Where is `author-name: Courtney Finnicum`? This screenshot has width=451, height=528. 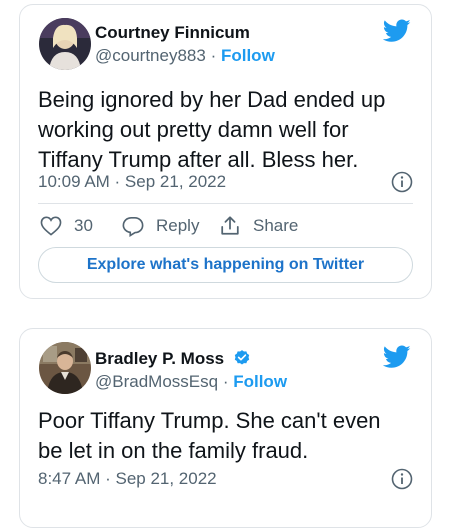 author-name: Courtney Finnicum is located at coordinates (172, 33).